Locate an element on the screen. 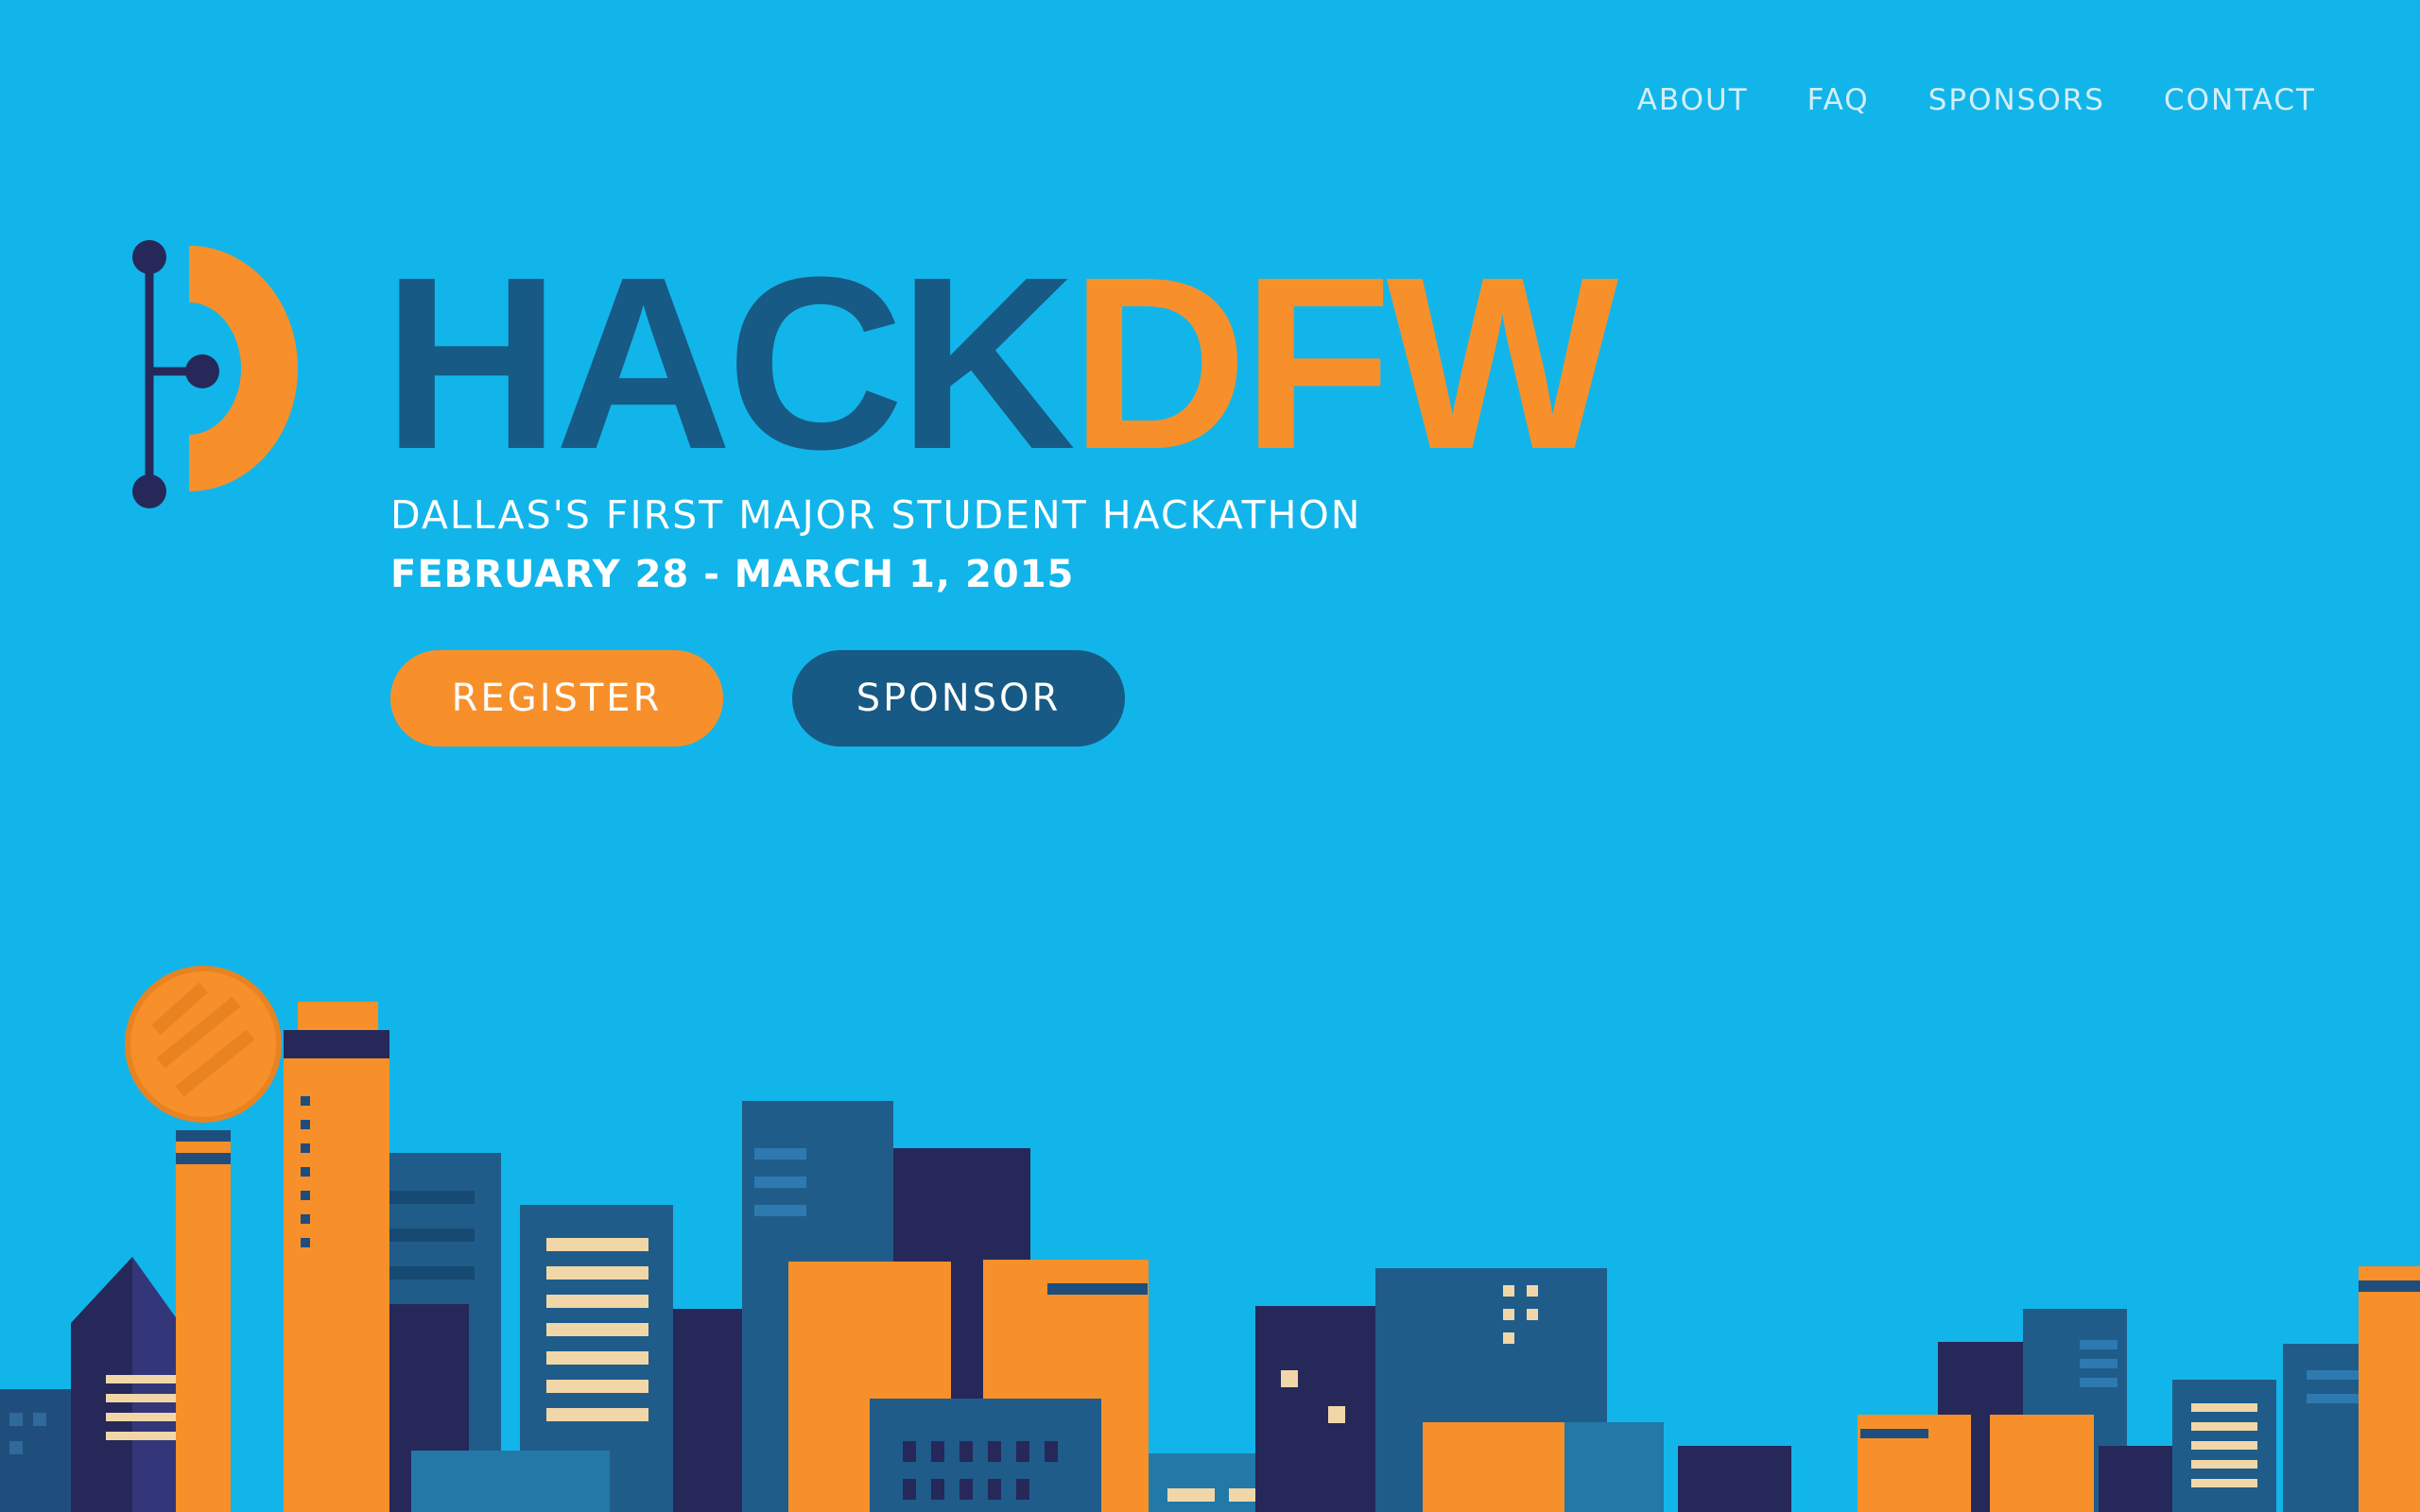 The image size is (2420, 1512). title-hack: HACK is located at coordinates (729, 364).